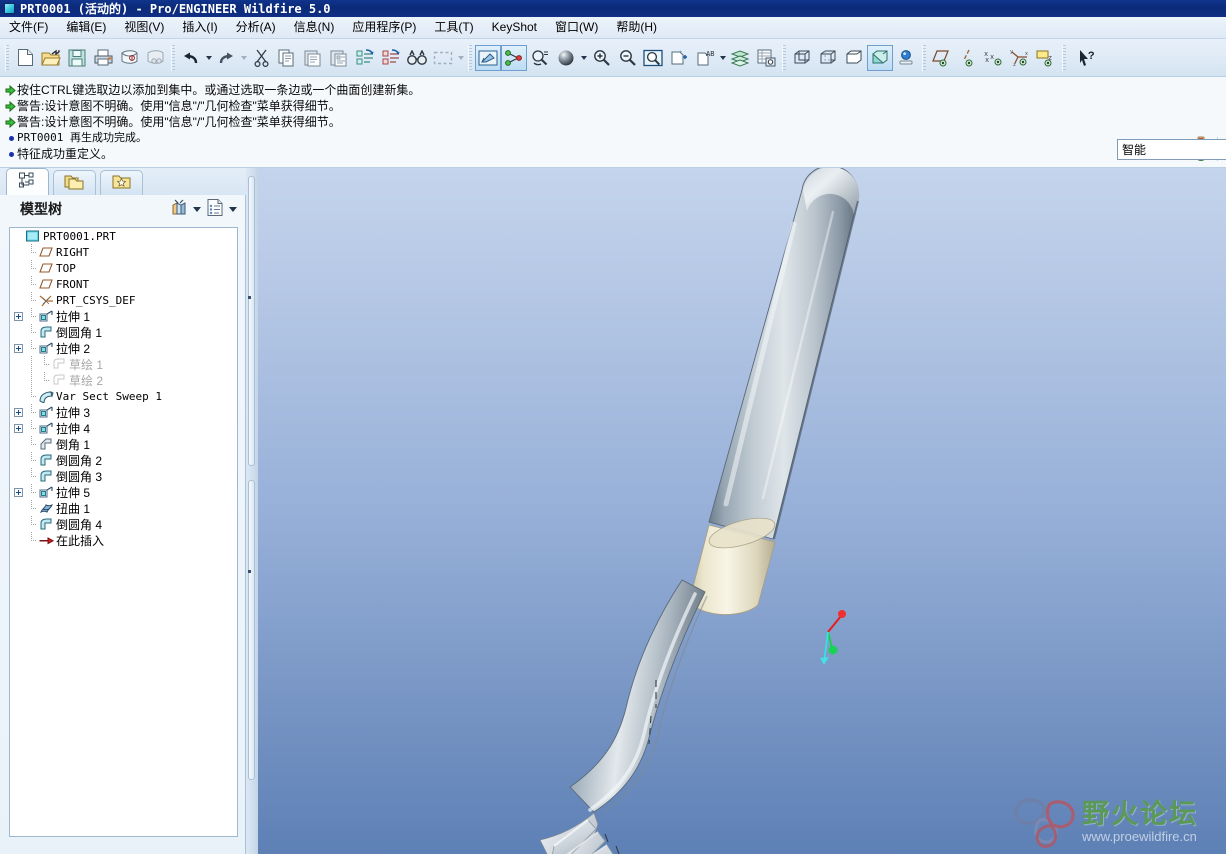 Image resolution: width=1226 pixels, height=854 pixels. What do you see at coordinates (129, 58) in the screenshot?
I see `email-button` at bounding box center [129, 58].